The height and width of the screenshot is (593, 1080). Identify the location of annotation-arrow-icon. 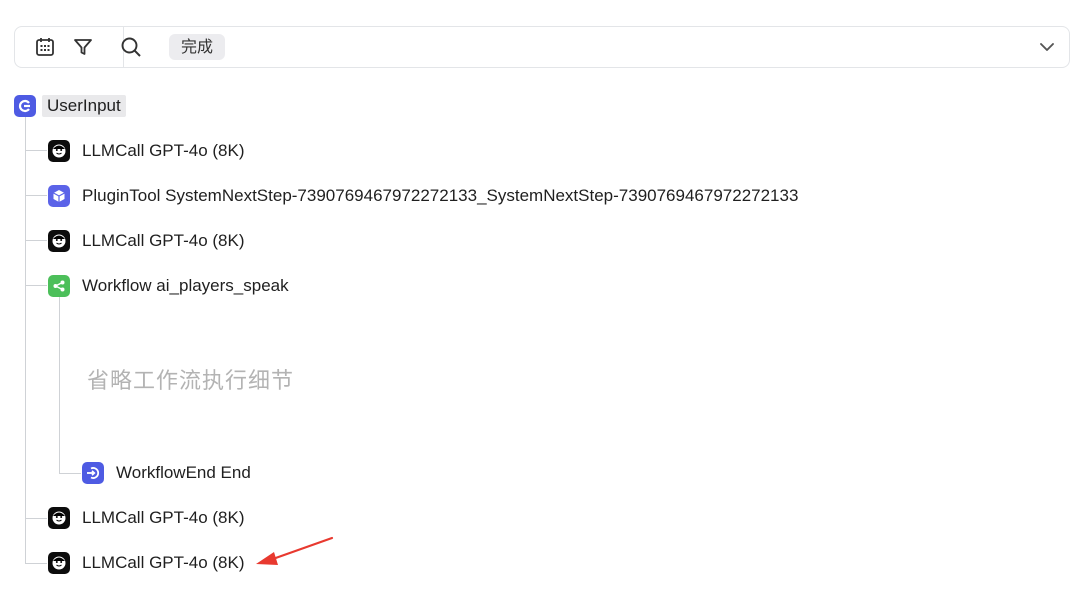
(295, 550).